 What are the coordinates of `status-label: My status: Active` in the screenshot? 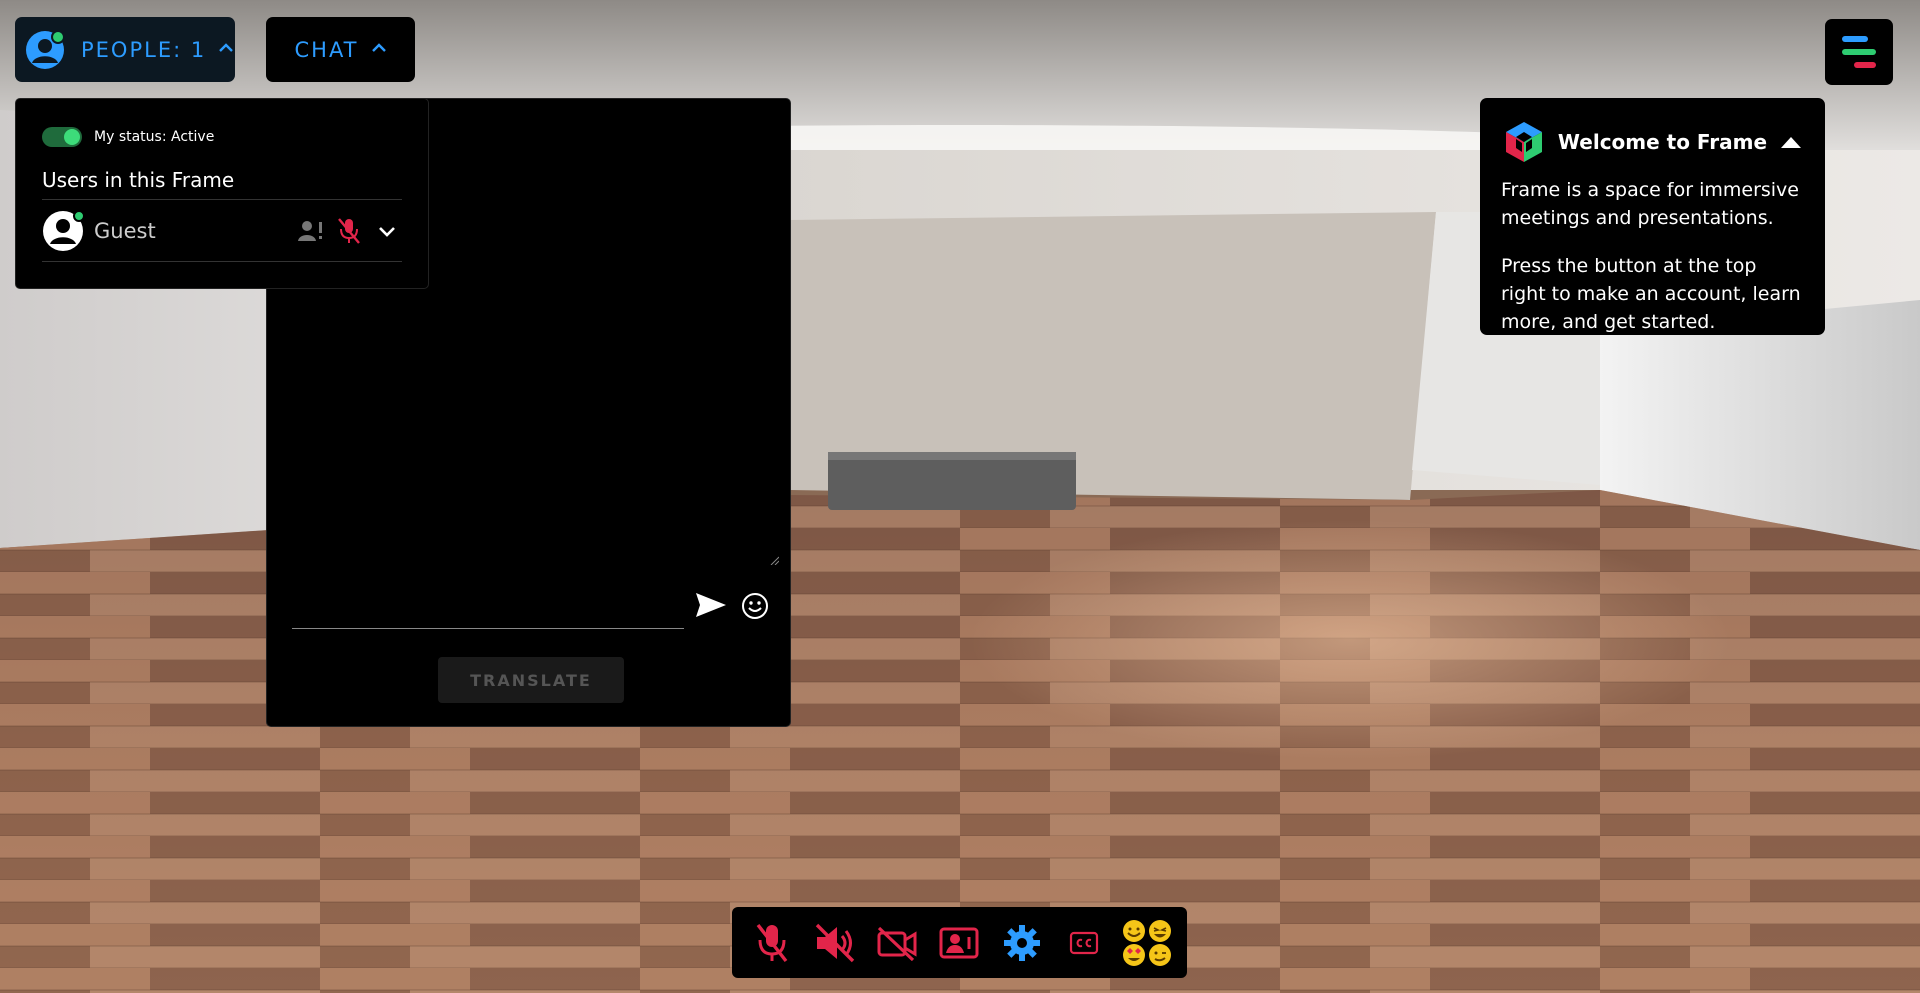 It's located at (154, 137).